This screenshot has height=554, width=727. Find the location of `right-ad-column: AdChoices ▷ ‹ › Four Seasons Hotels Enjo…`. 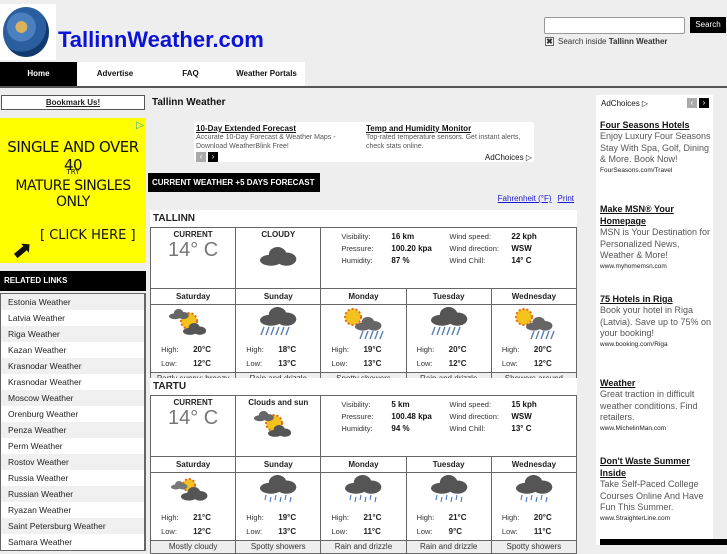

right-ad-column: AdChoices ▷ ‹ › Four Seasons Hotels Enjo… is located at coordinates (654, 320).